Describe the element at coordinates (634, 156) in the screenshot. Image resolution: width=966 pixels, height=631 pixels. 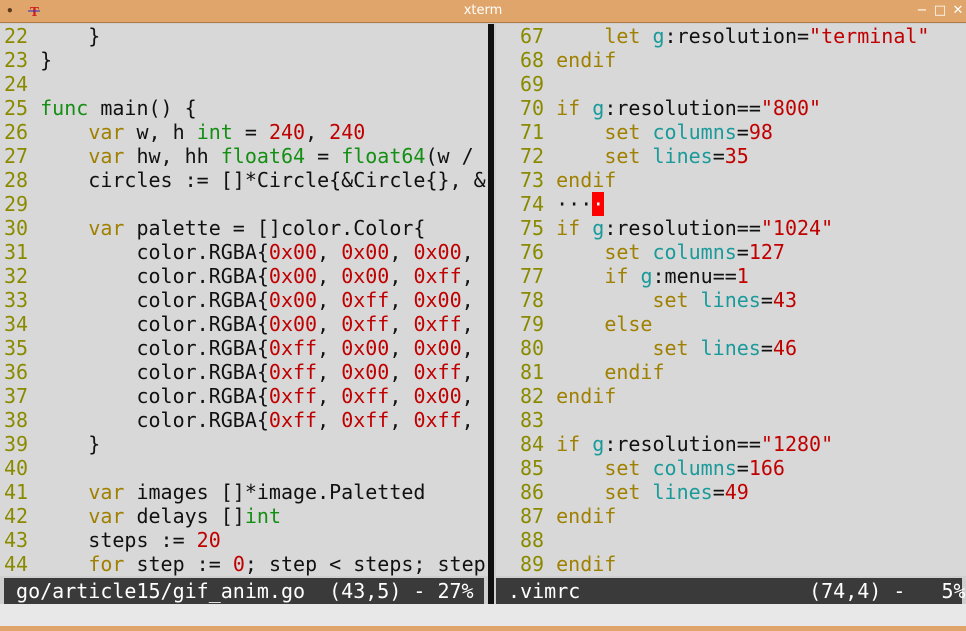
I see `code-line: 72 set lines=35` at that location.